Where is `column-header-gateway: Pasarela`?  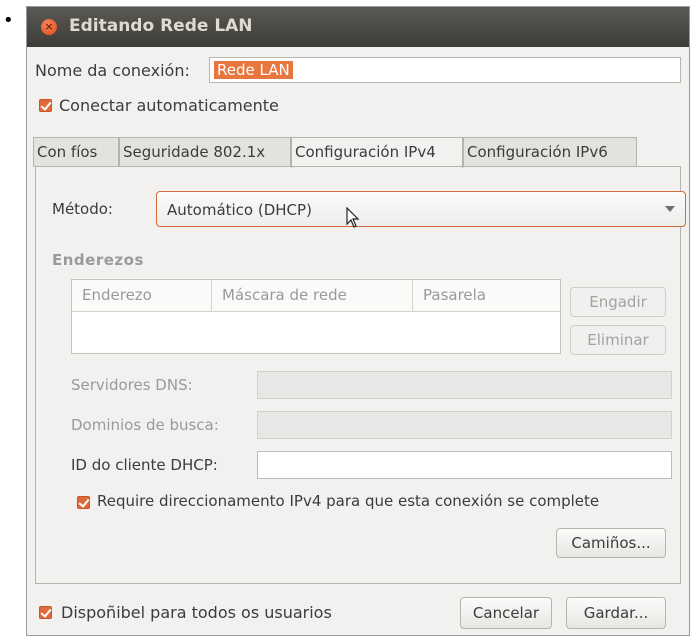
column-header-gateway: Pasarela is located at coordinates (486, 295).